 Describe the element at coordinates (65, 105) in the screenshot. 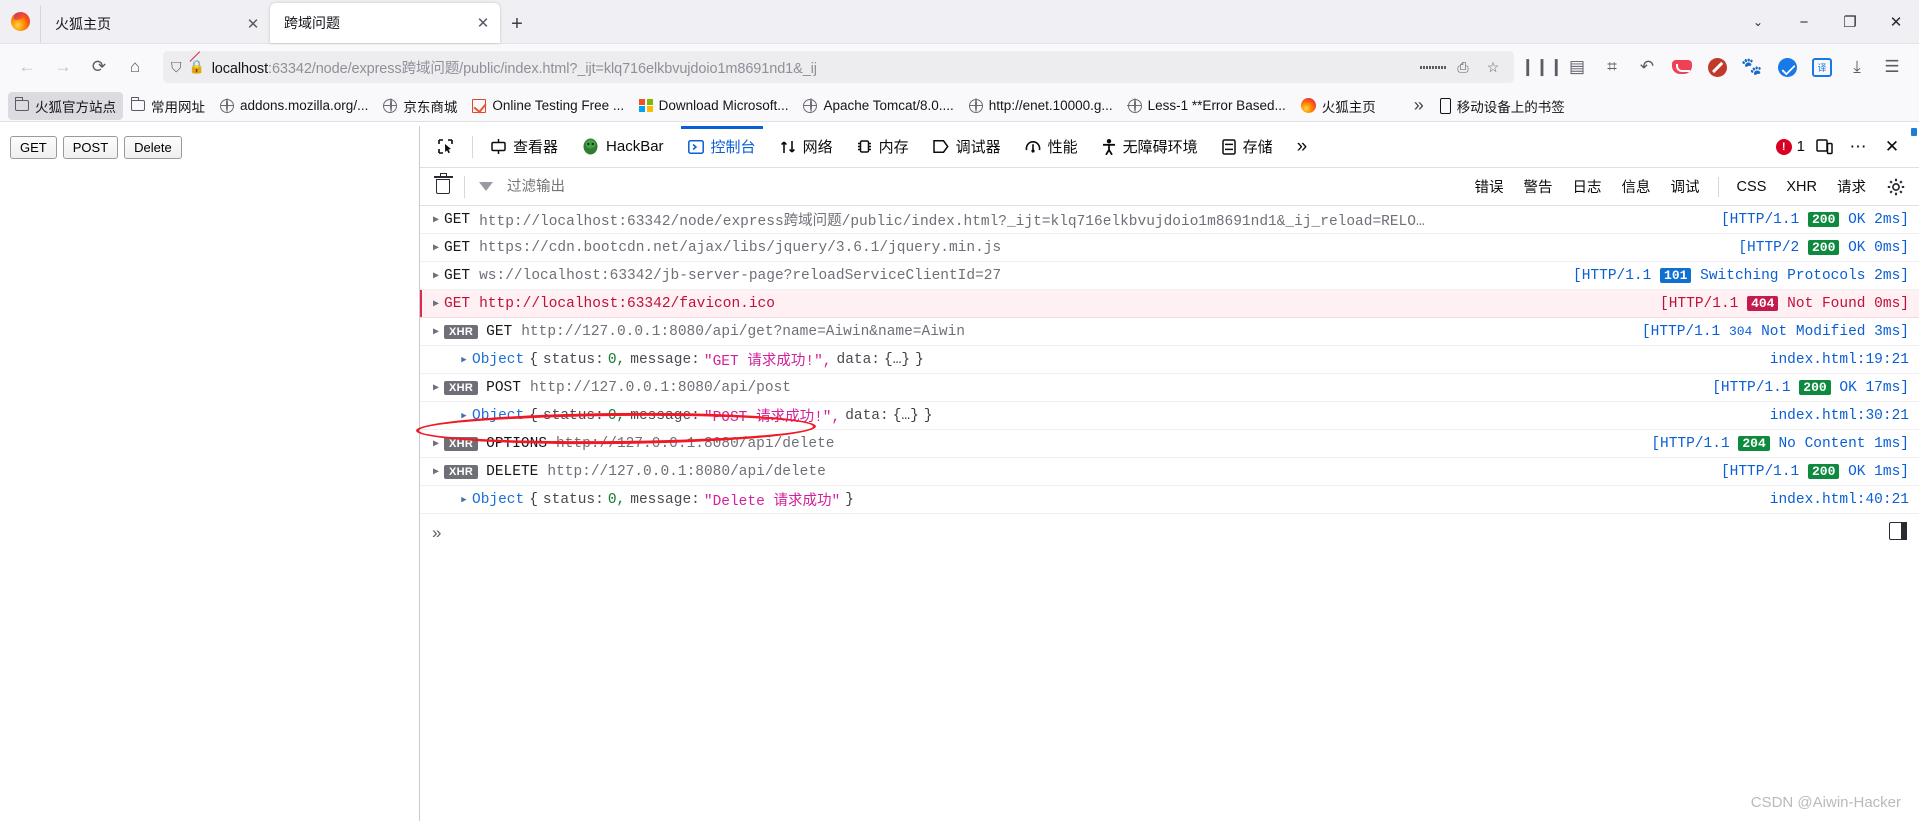

I see `bookmark-item-0: 火狐官方站点` at that location.